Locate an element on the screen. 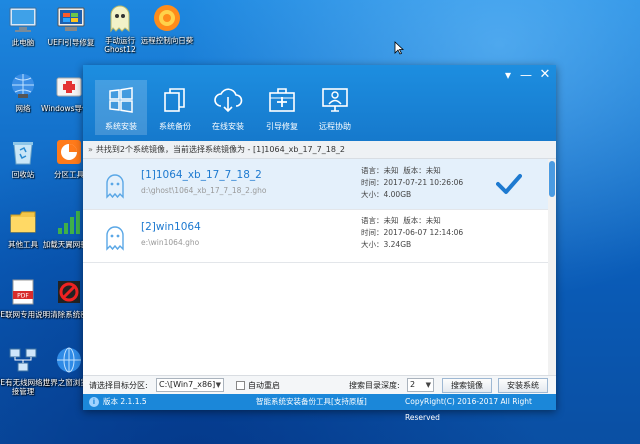 Image resolution: width=640 pixels, height=444 pixels. image-name: [2]win1064 is located at coordinates (171, 227).